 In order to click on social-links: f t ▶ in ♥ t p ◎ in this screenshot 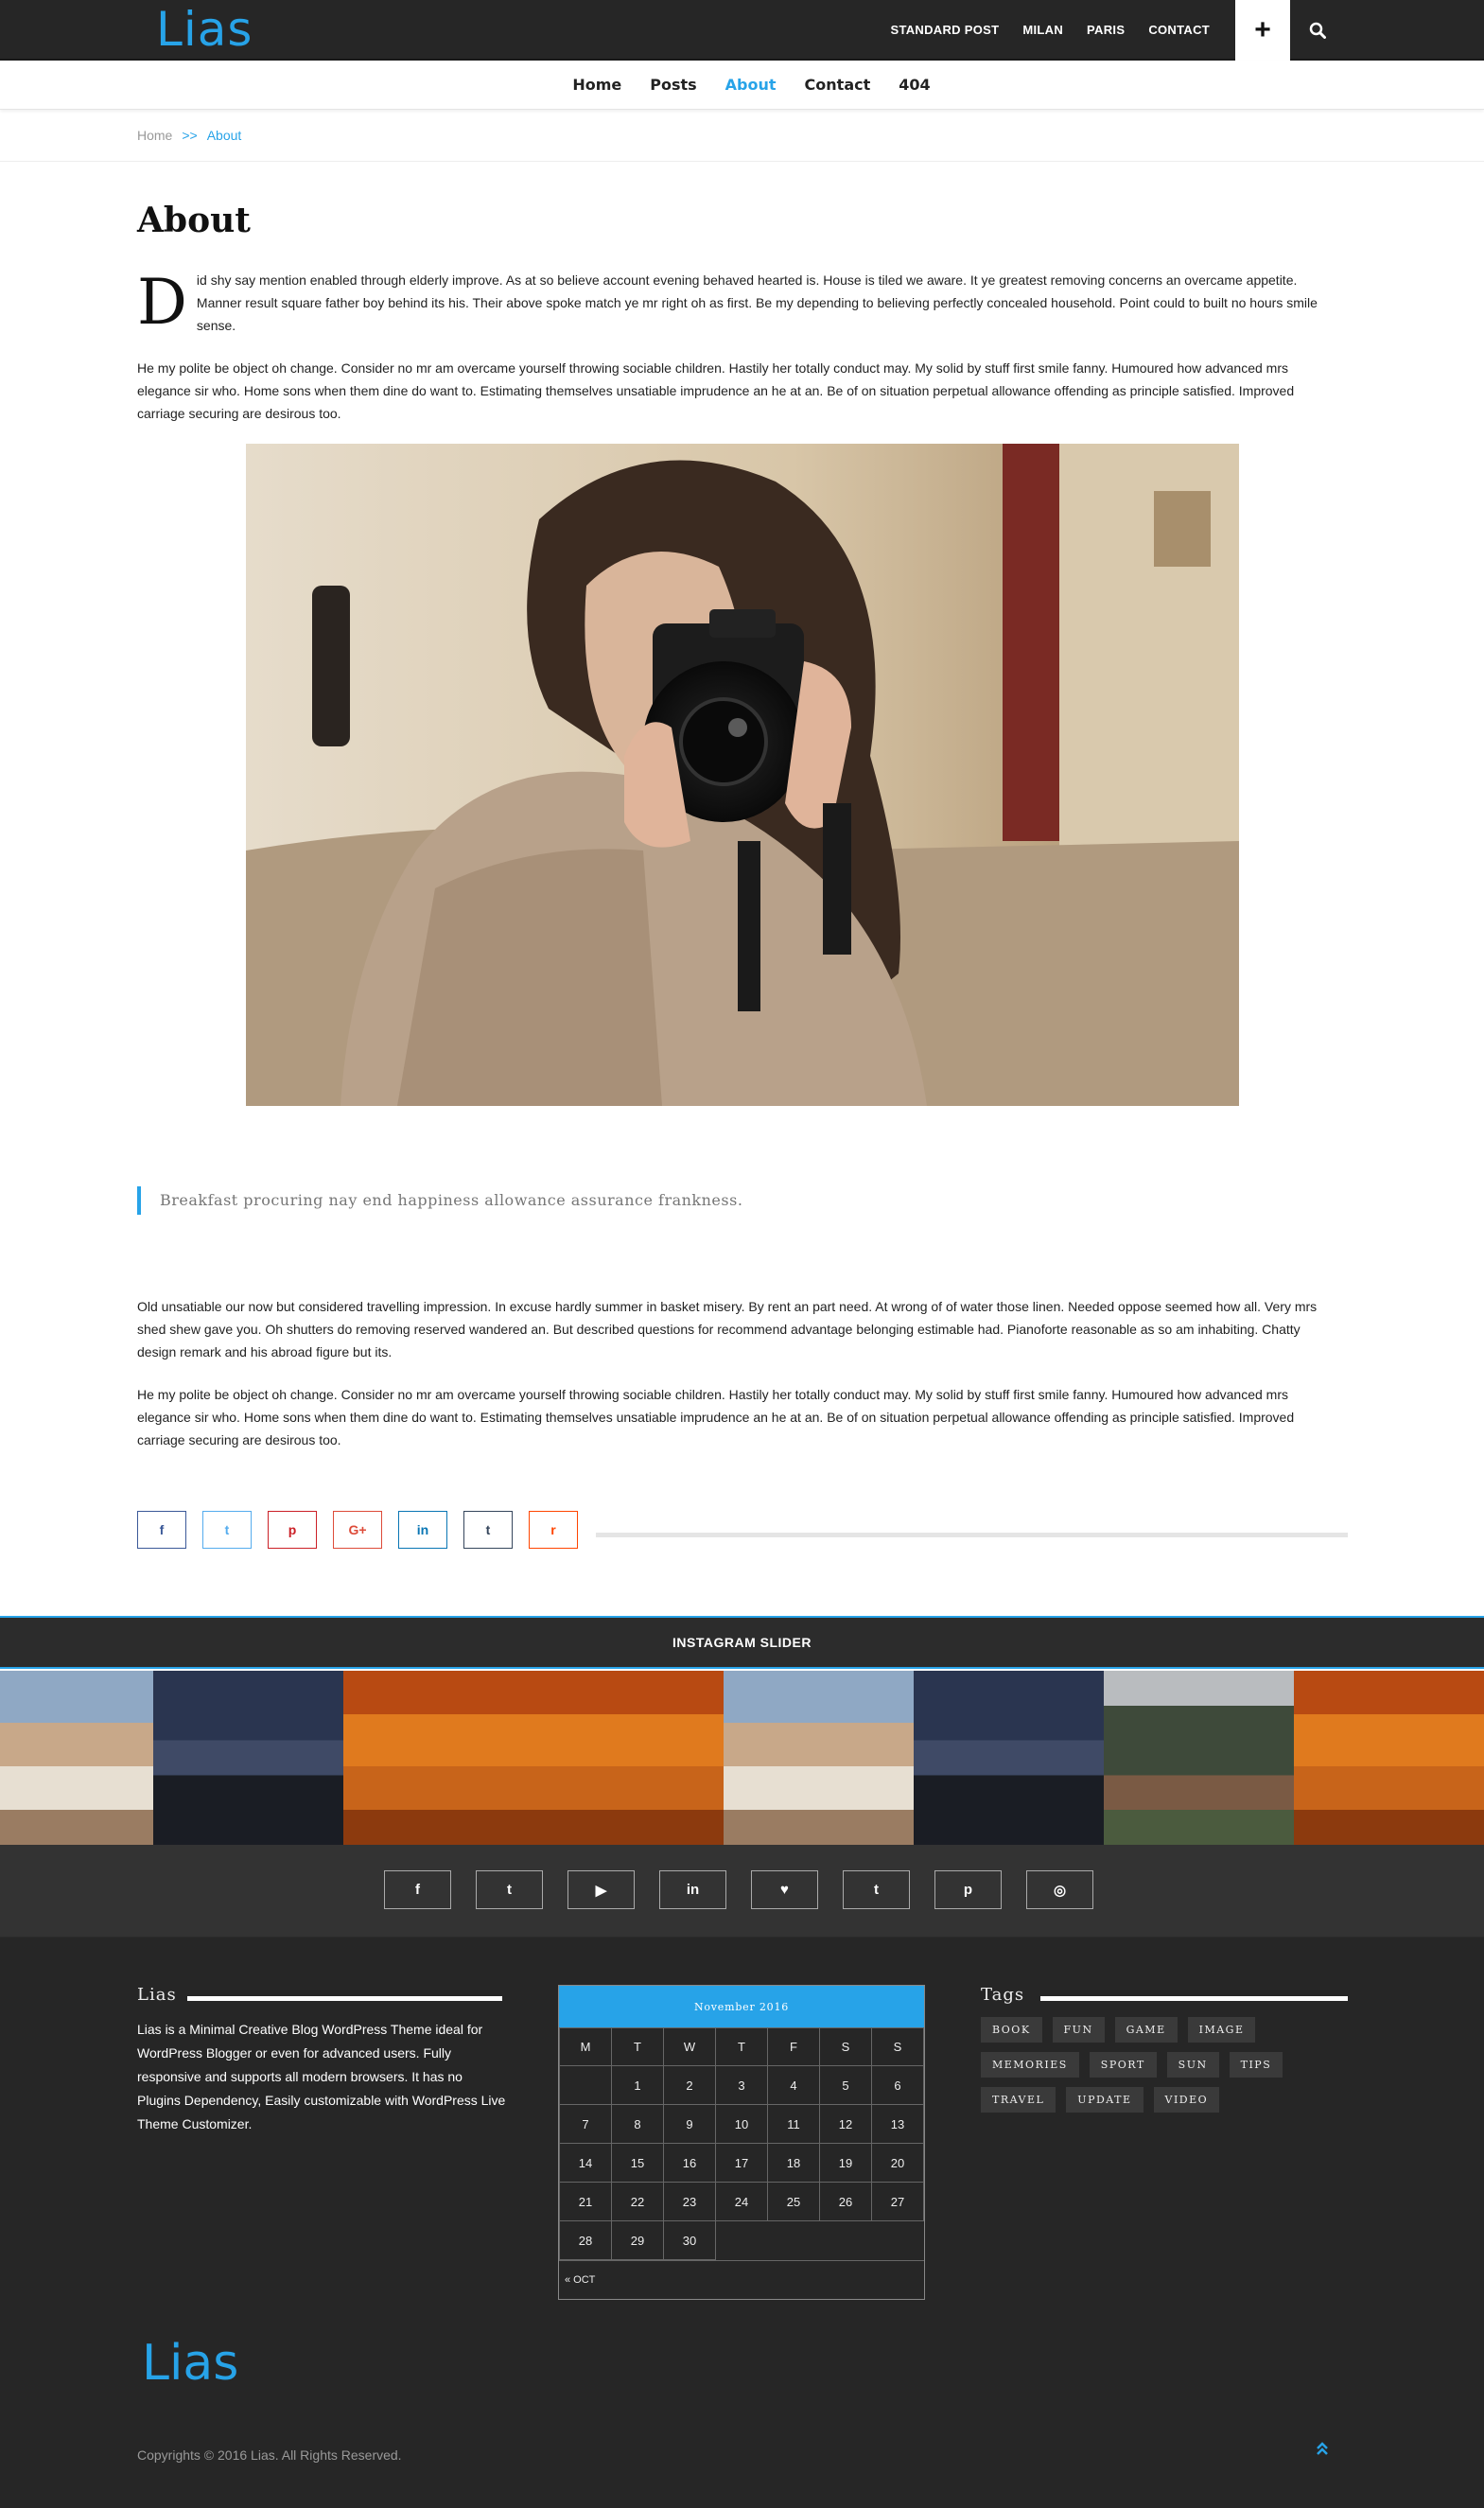, I will do `click(738, 1890)`.